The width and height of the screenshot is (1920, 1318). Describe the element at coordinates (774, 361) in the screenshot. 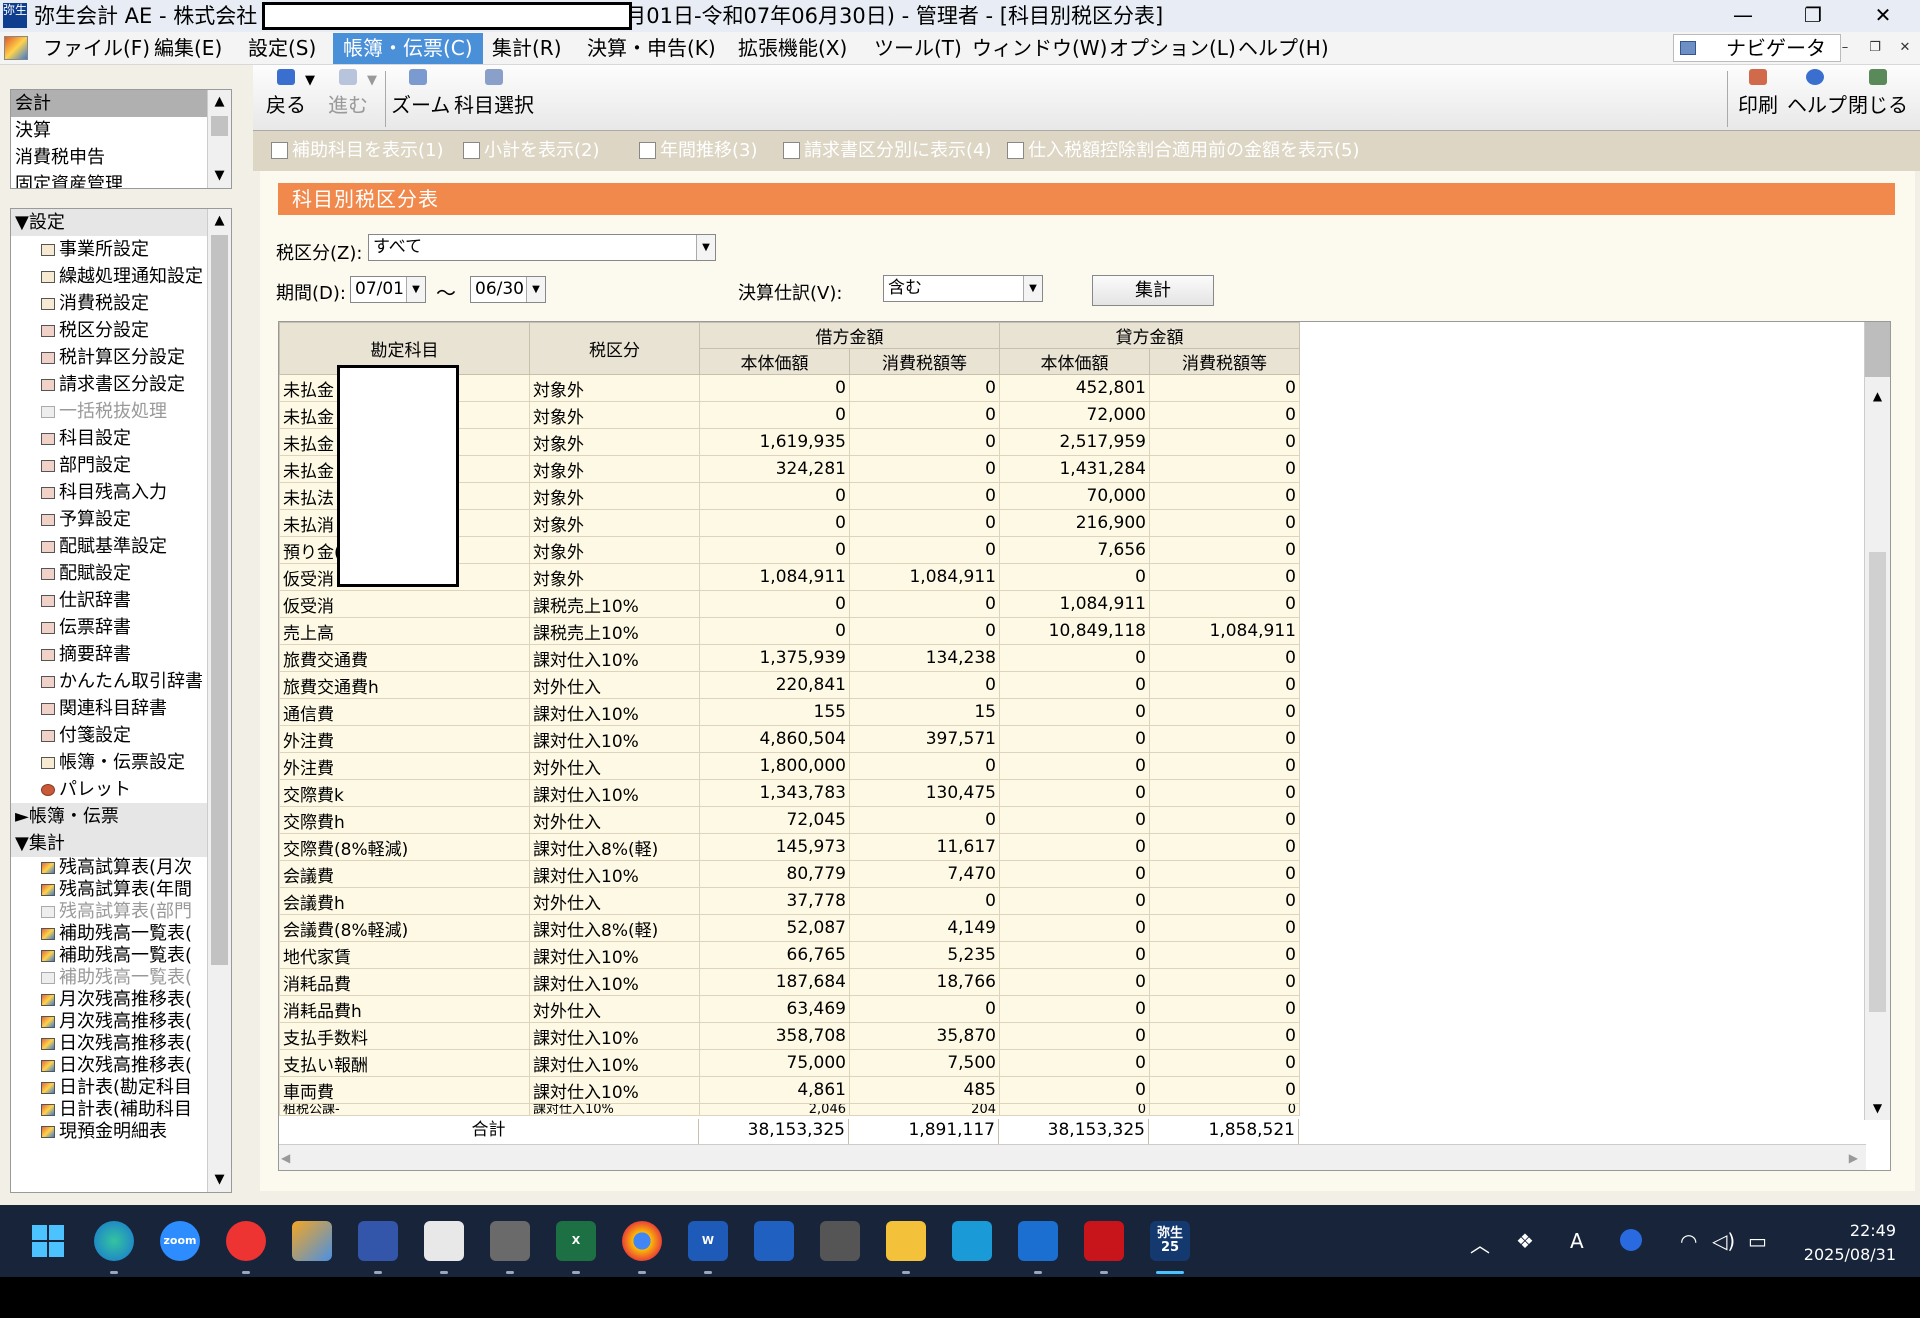

I see `header-debit-base: 本体価額` at that location.